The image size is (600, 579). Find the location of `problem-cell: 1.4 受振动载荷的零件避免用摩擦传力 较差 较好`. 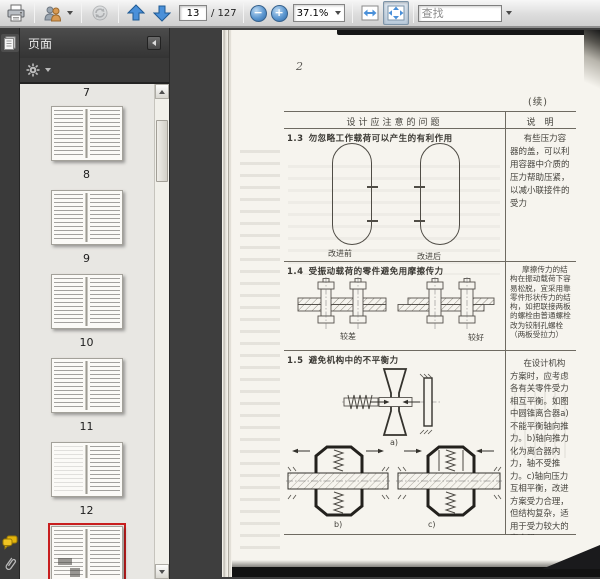

problem-cell: 1.4 受振动载荷的零件避免用摩擦传力 较差 较好 is located at coordinates (394, 306).